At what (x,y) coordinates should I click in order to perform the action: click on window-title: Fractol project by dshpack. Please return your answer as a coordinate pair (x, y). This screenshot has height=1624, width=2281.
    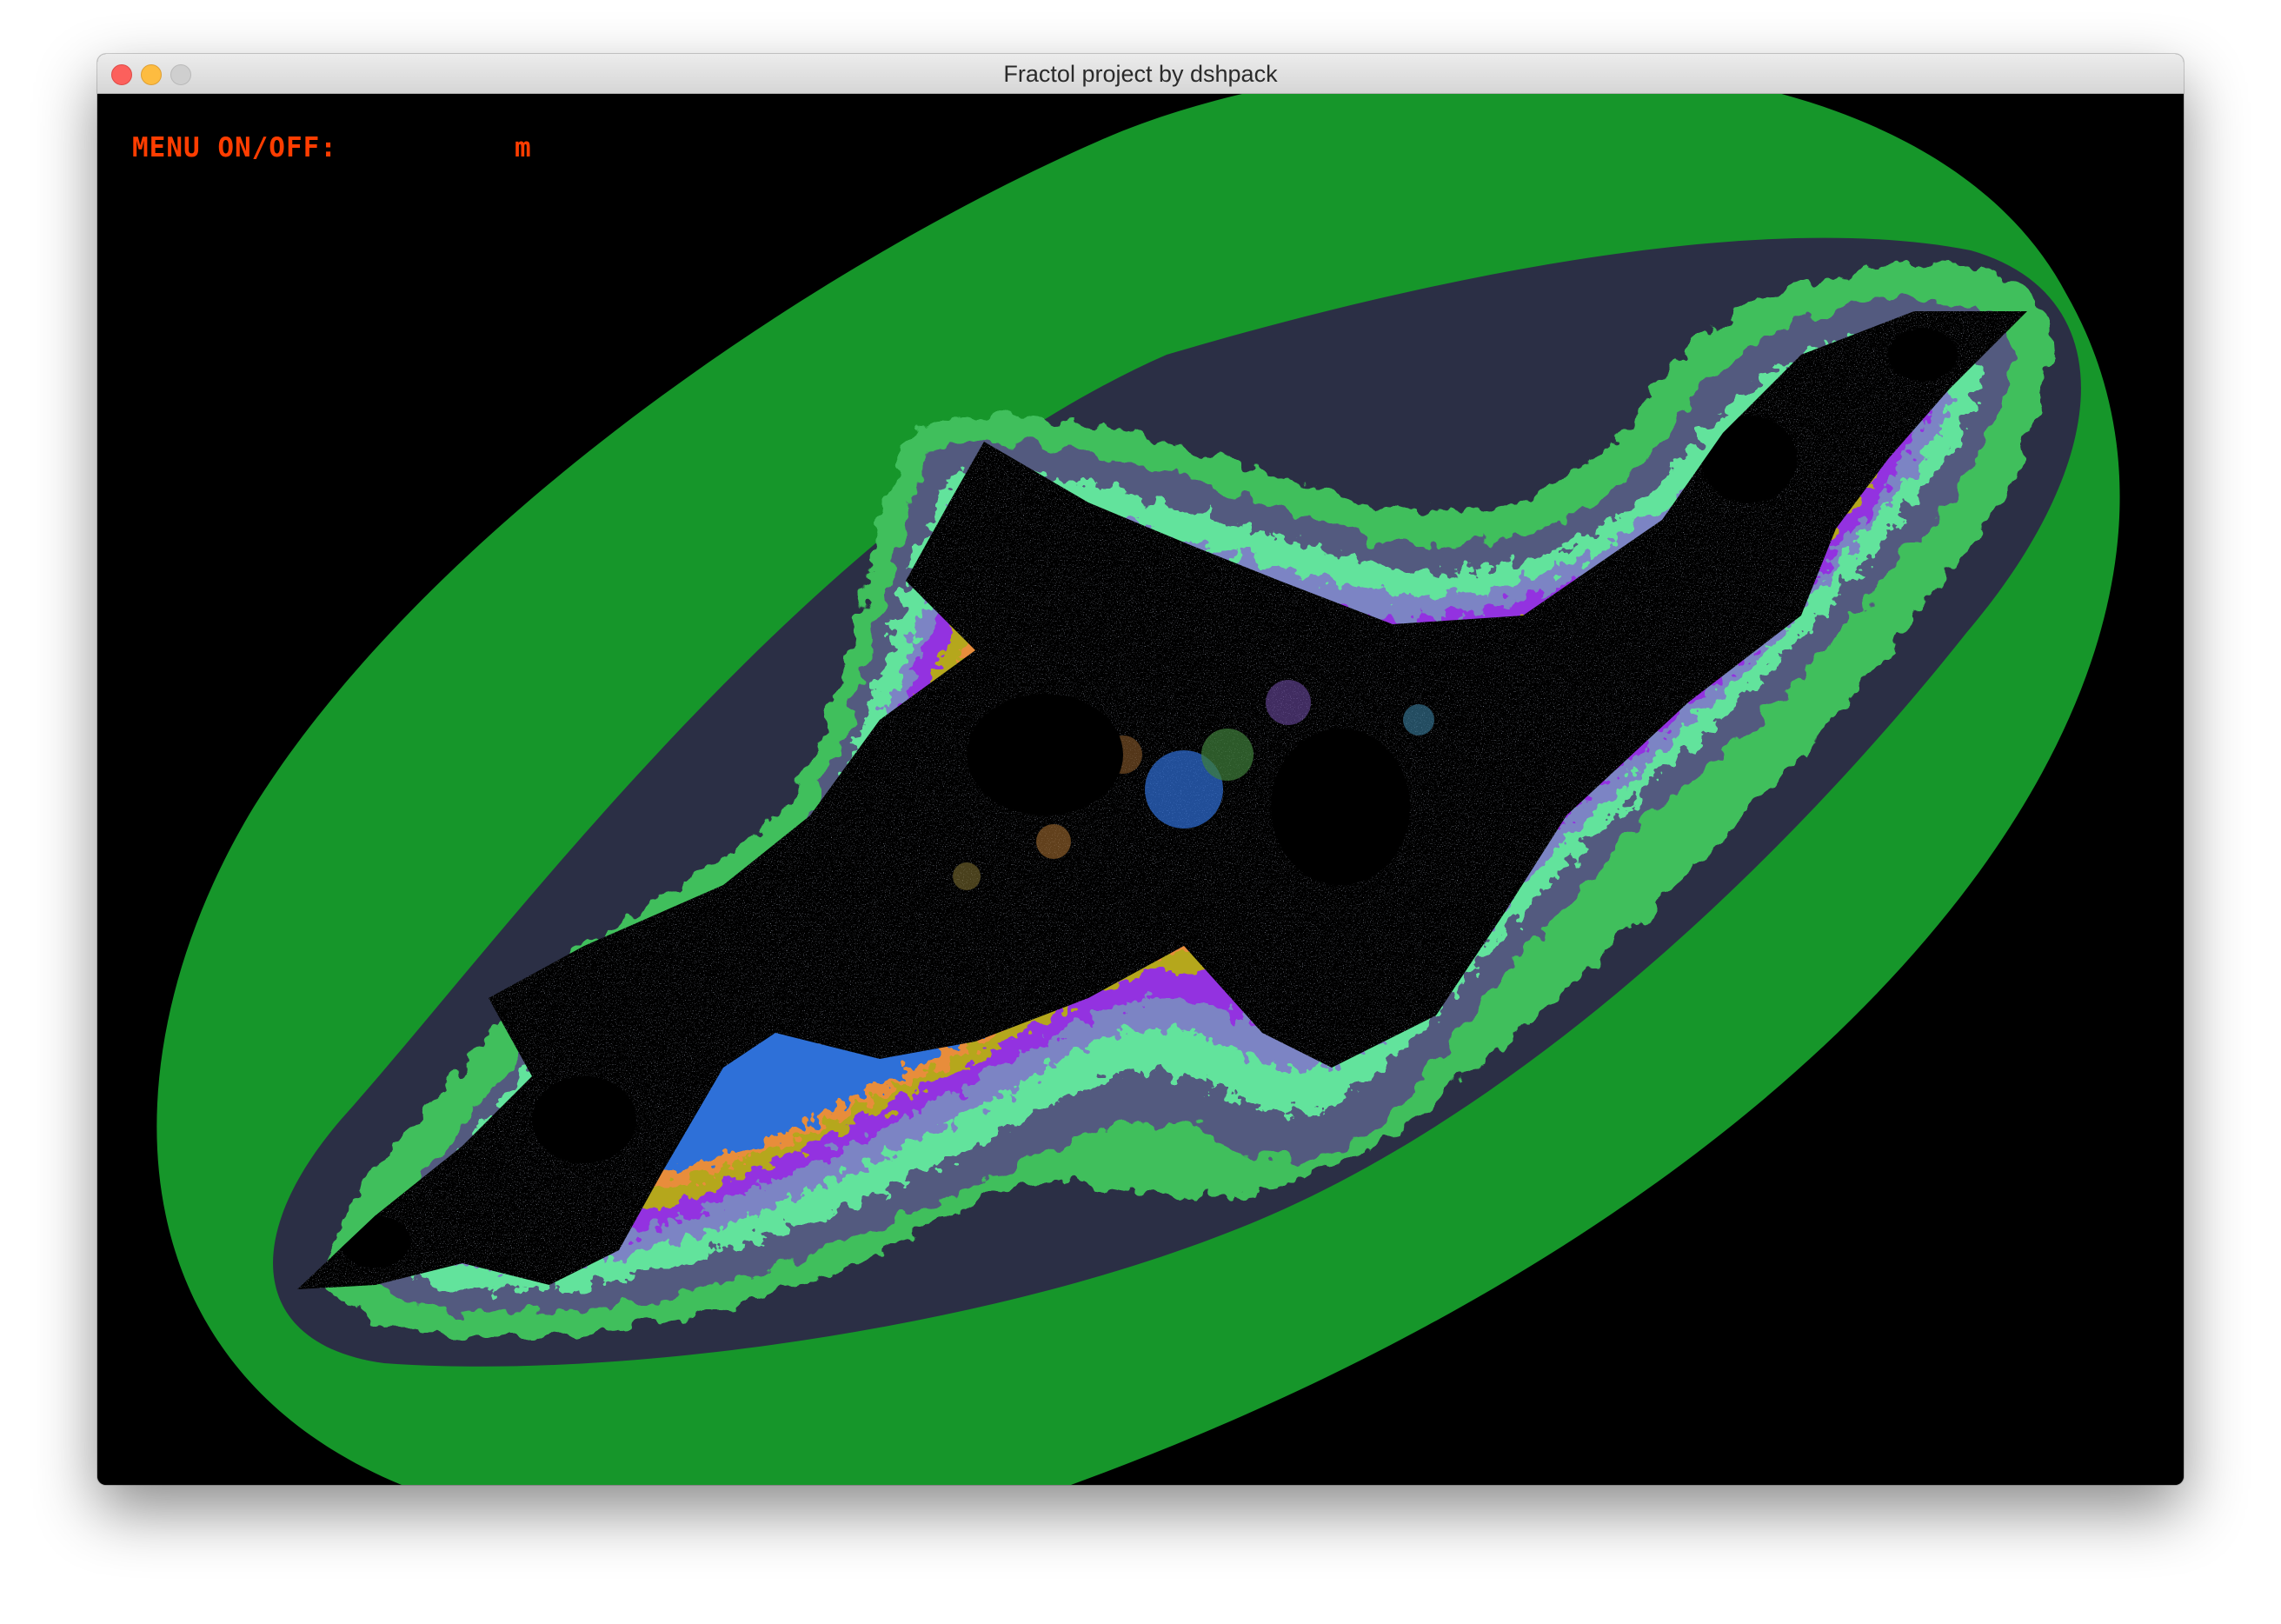
    Looking at the image, I should click on (1141, 74).